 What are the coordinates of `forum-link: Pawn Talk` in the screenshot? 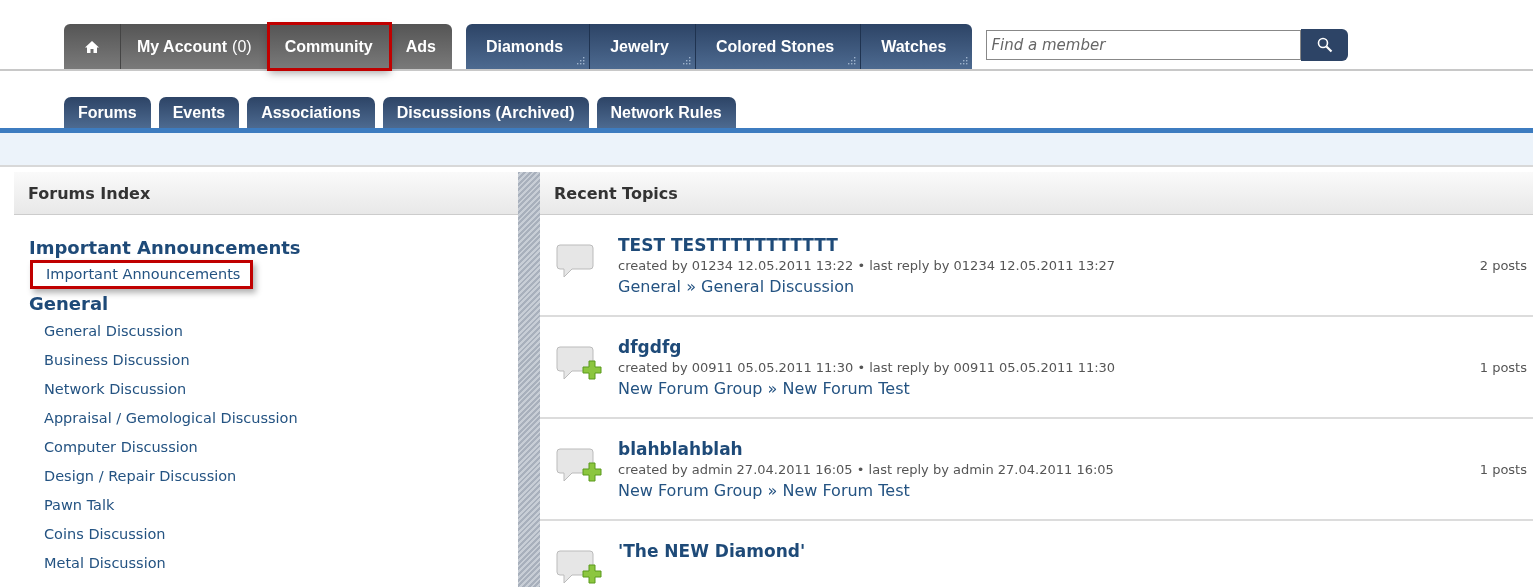 It's located at (79, 505).